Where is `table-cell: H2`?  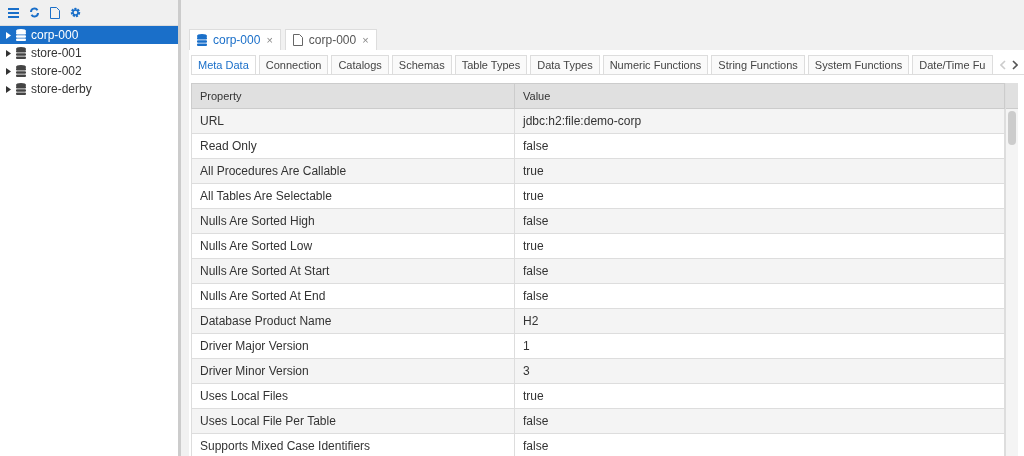 table-cell: H2 is located at coordinates (759, 321).